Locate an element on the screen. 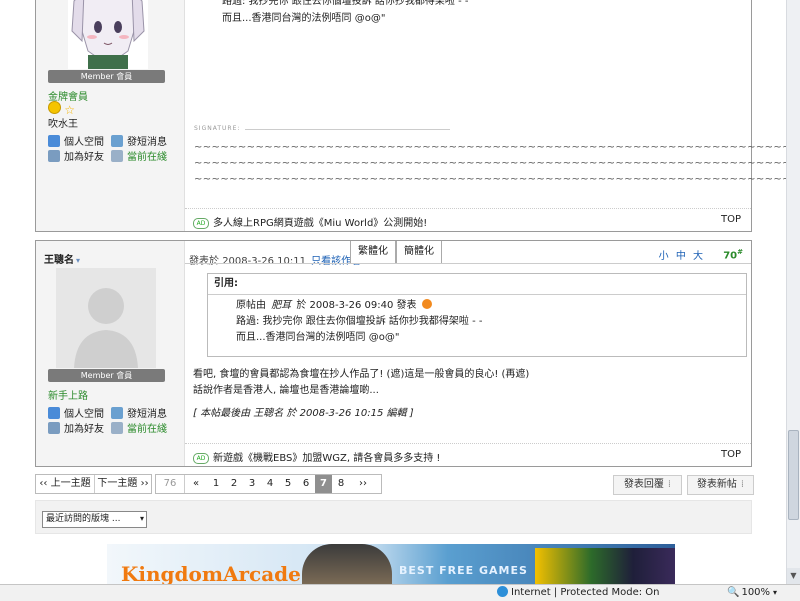 The height and width of the screenshot is (601, 800). new-post-button: 發表新帖 ⁞ is located at coordinates (720, 485).